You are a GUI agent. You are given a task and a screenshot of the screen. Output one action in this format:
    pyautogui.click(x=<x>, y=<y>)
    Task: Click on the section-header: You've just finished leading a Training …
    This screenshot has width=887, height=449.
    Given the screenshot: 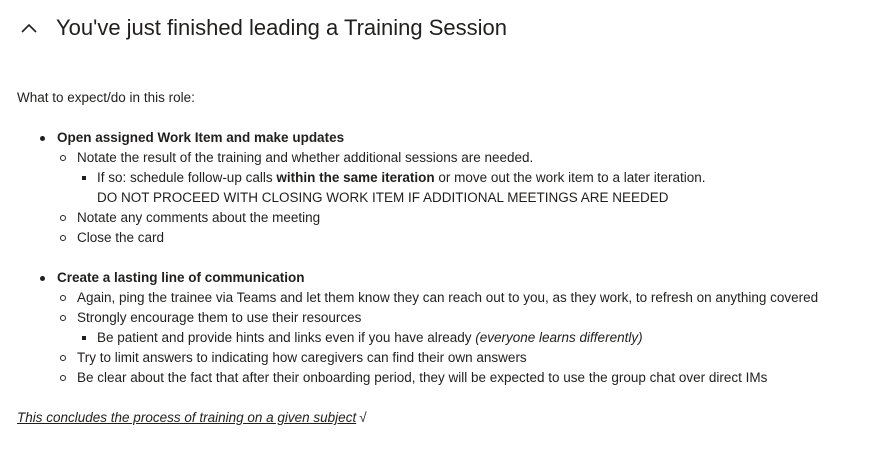 What is the action you would take?
    pyautogui.click(x=262, y=28)
    